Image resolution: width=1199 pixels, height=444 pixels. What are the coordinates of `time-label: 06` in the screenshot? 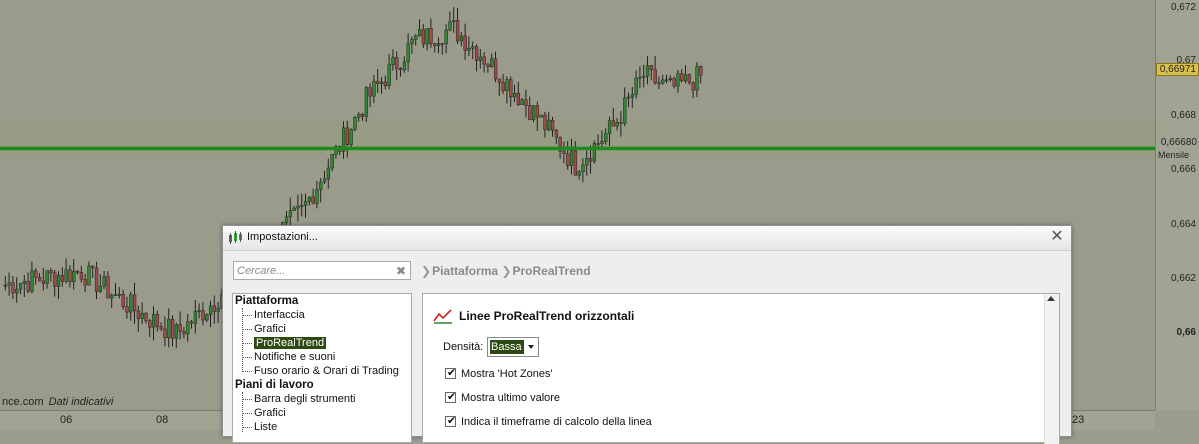 It's located at (66, 420).